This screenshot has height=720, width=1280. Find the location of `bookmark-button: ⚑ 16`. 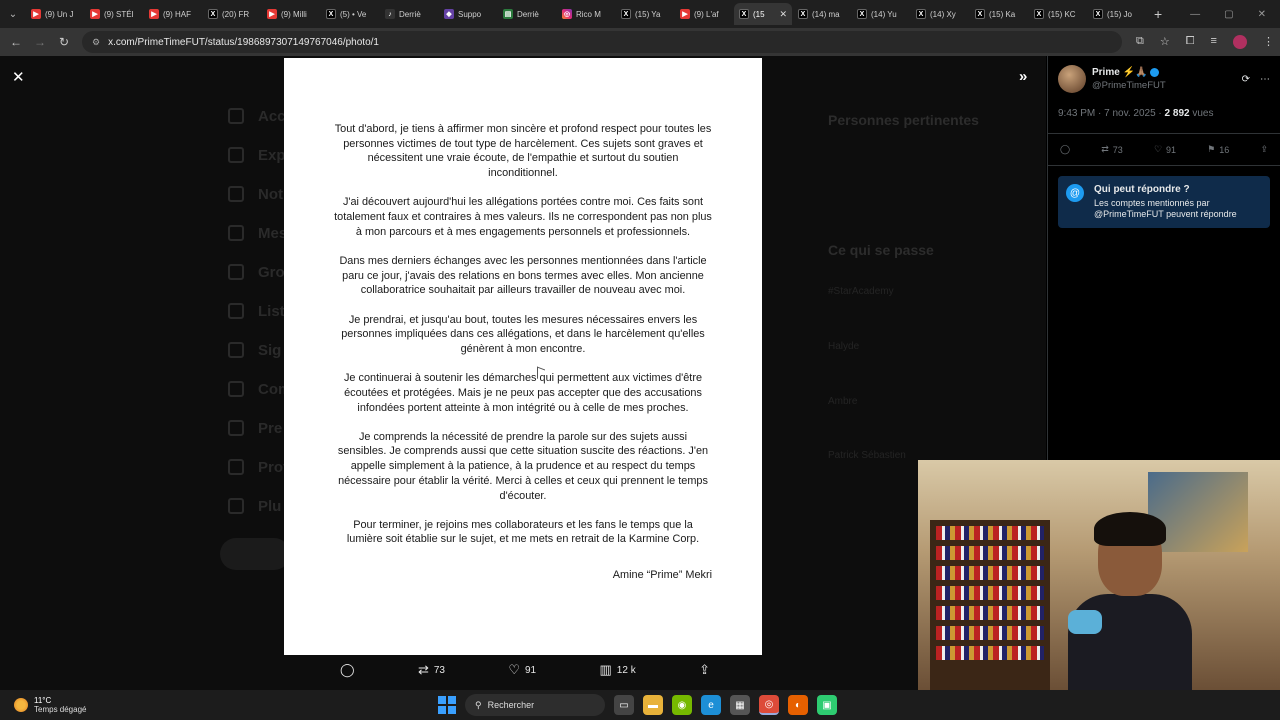

bookmark-button: ⚑ 16 is located at coordinates (1218, 149).